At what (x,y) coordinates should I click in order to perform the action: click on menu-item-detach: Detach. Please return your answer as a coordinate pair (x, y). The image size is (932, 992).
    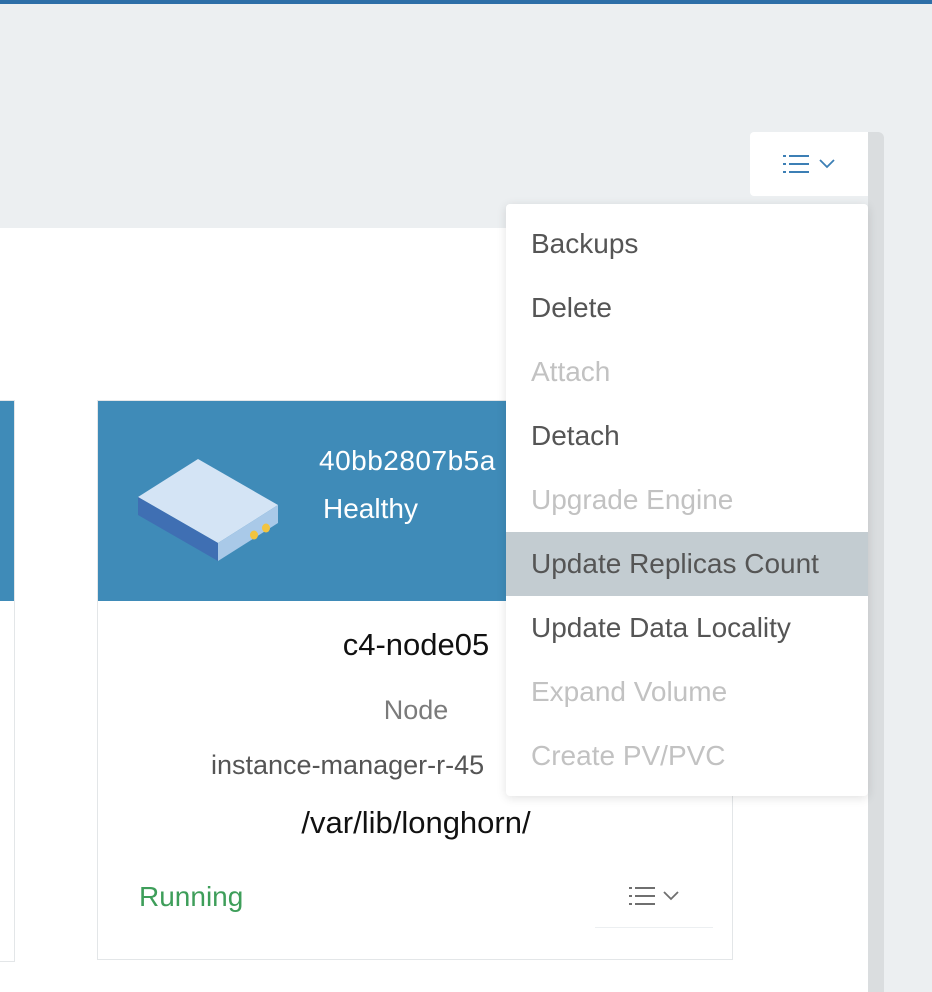
    Looking at the image, I should click on (687, 436).